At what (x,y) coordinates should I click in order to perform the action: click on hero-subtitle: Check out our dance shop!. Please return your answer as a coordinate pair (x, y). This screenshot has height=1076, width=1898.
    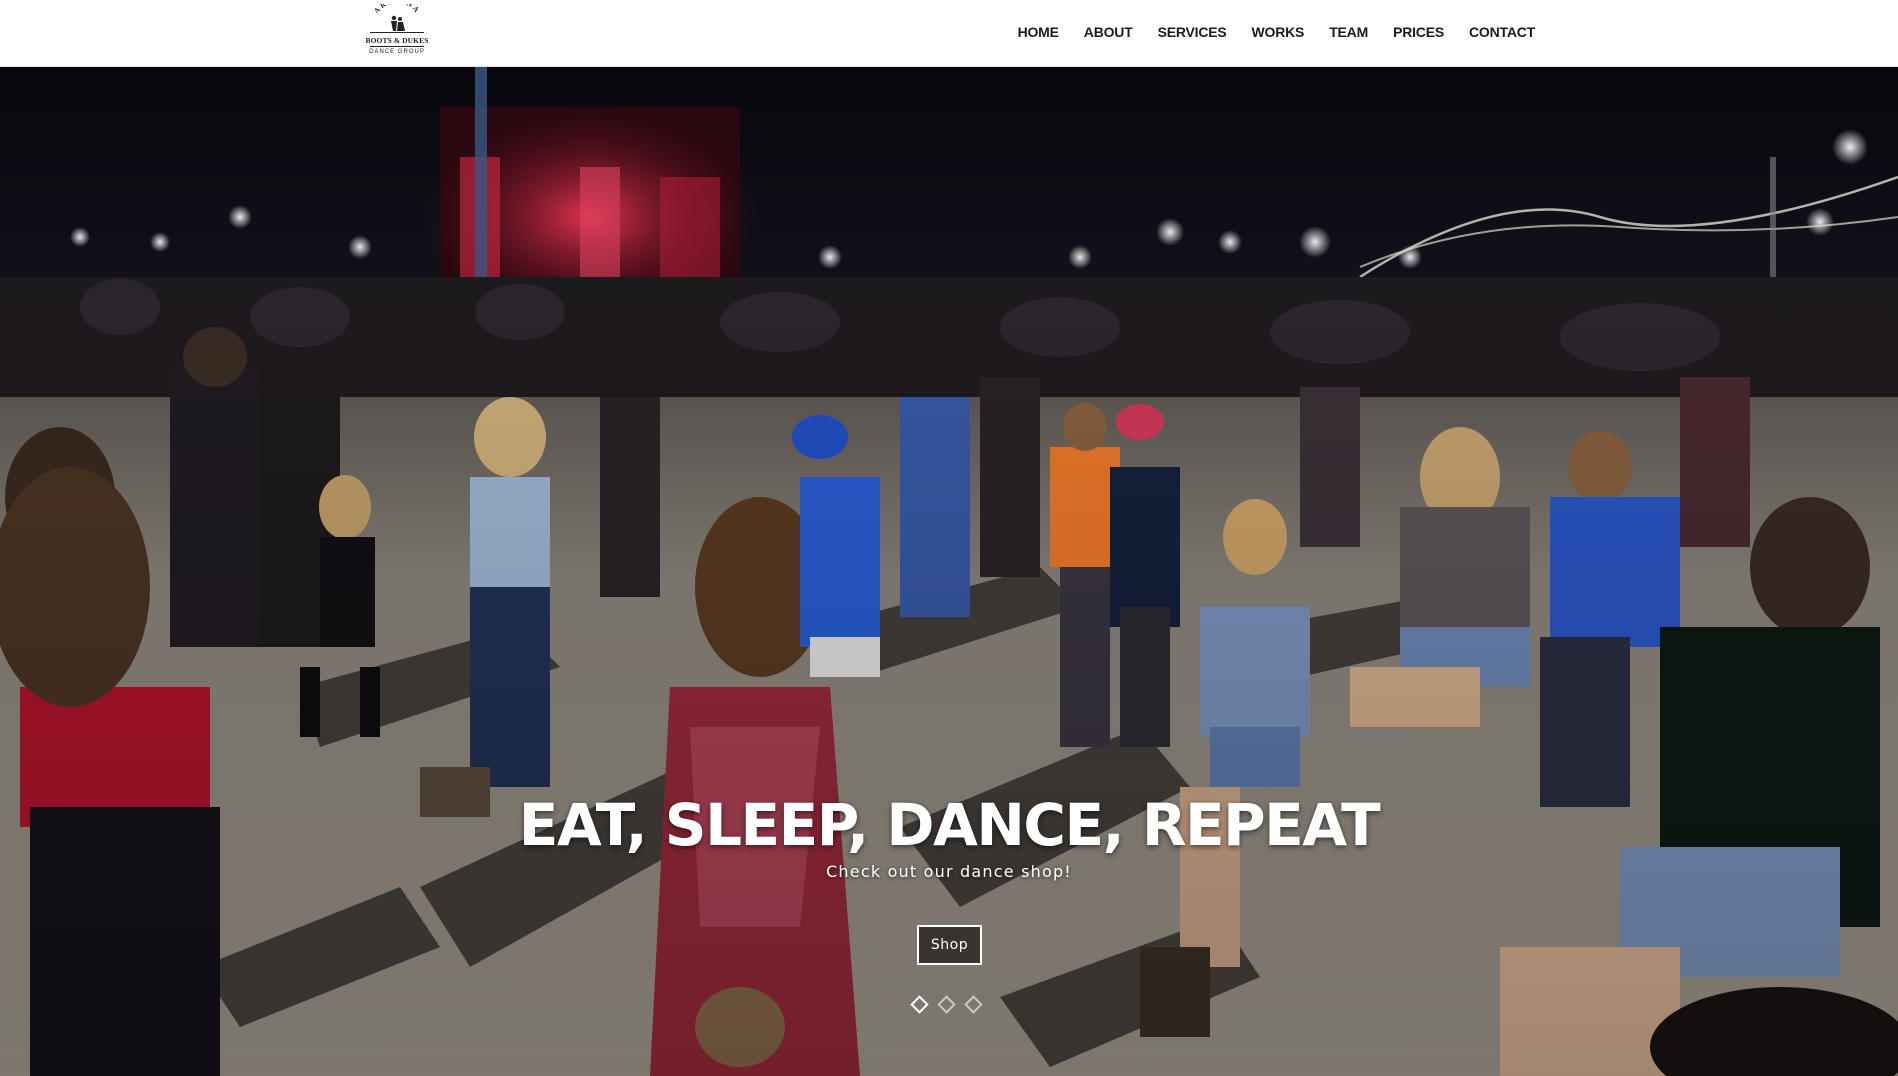
    Looking at the image, I should click on (949, 871).